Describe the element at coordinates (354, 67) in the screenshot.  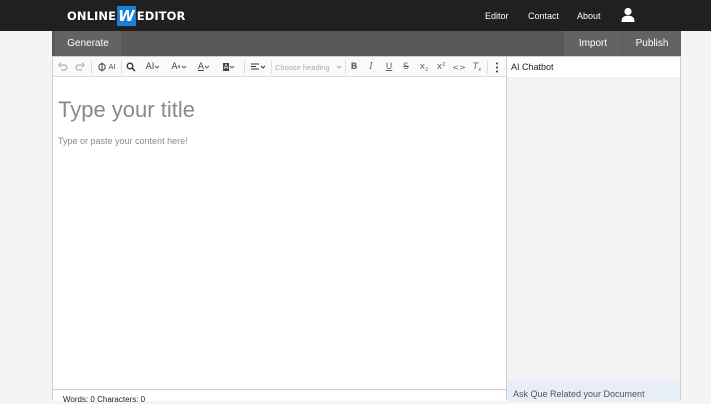
I see `bold-button: B` at that location.